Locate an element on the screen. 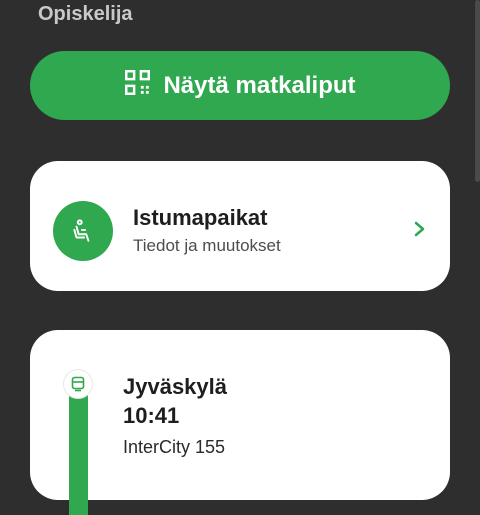 The height and width of the screenshot is (515, 480). seat-icon is located at coordinates (83, 231).